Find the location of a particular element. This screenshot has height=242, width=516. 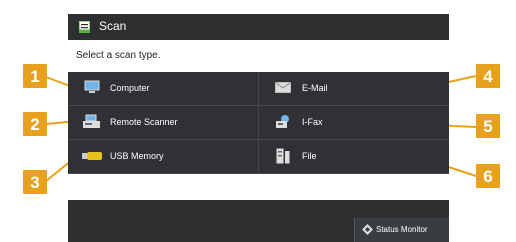

bottom-bar: Status Monitor is located at coordinates (258, 228).